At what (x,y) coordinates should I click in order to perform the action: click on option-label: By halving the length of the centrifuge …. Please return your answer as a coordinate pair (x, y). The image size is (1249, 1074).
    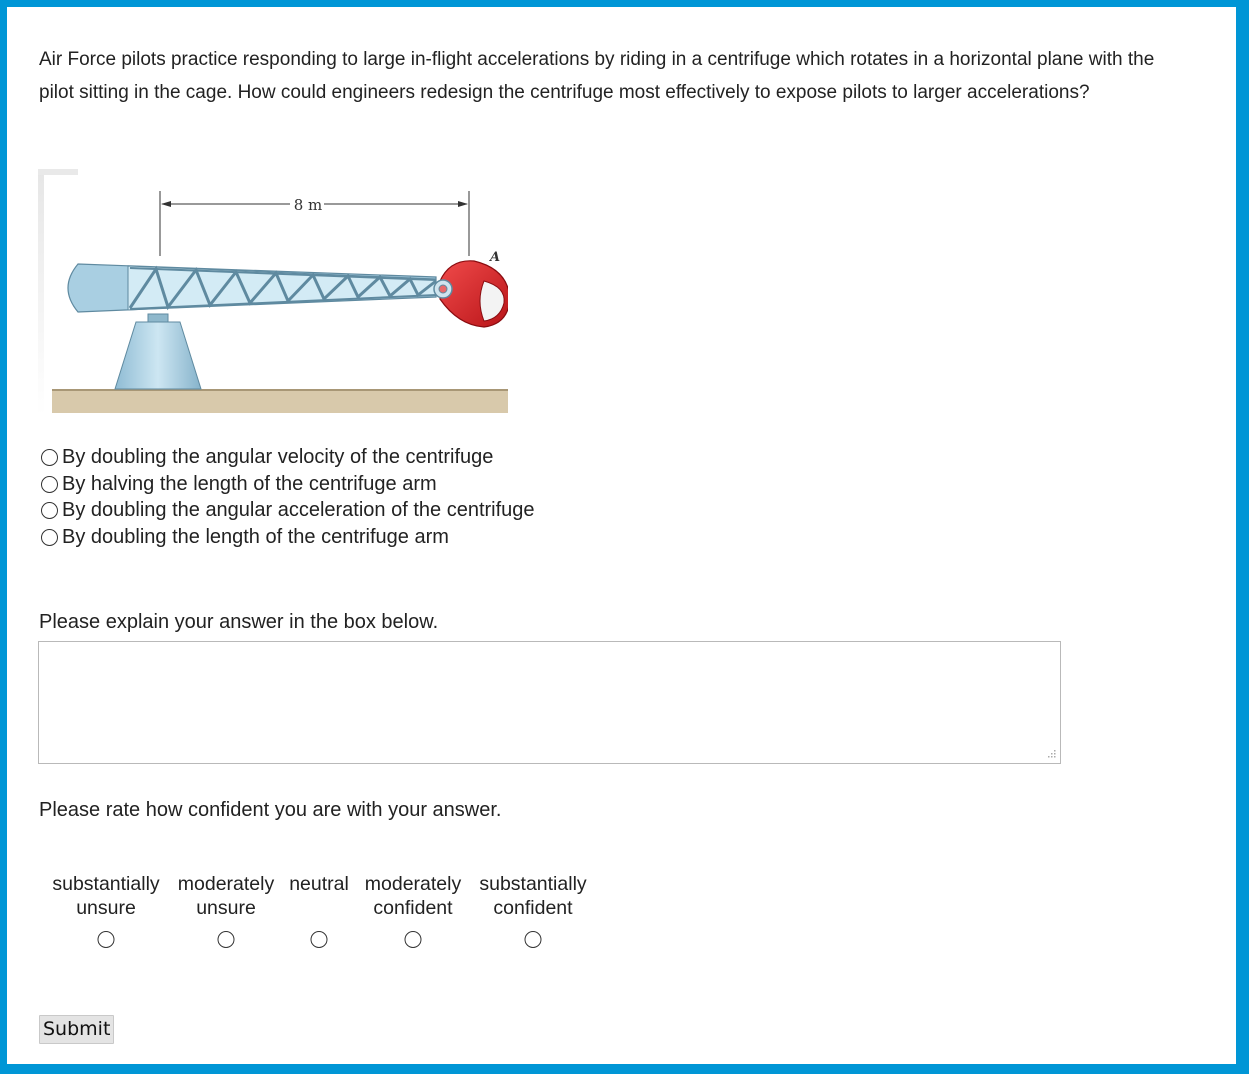
    Looking at the image, I should click on (249, 483).